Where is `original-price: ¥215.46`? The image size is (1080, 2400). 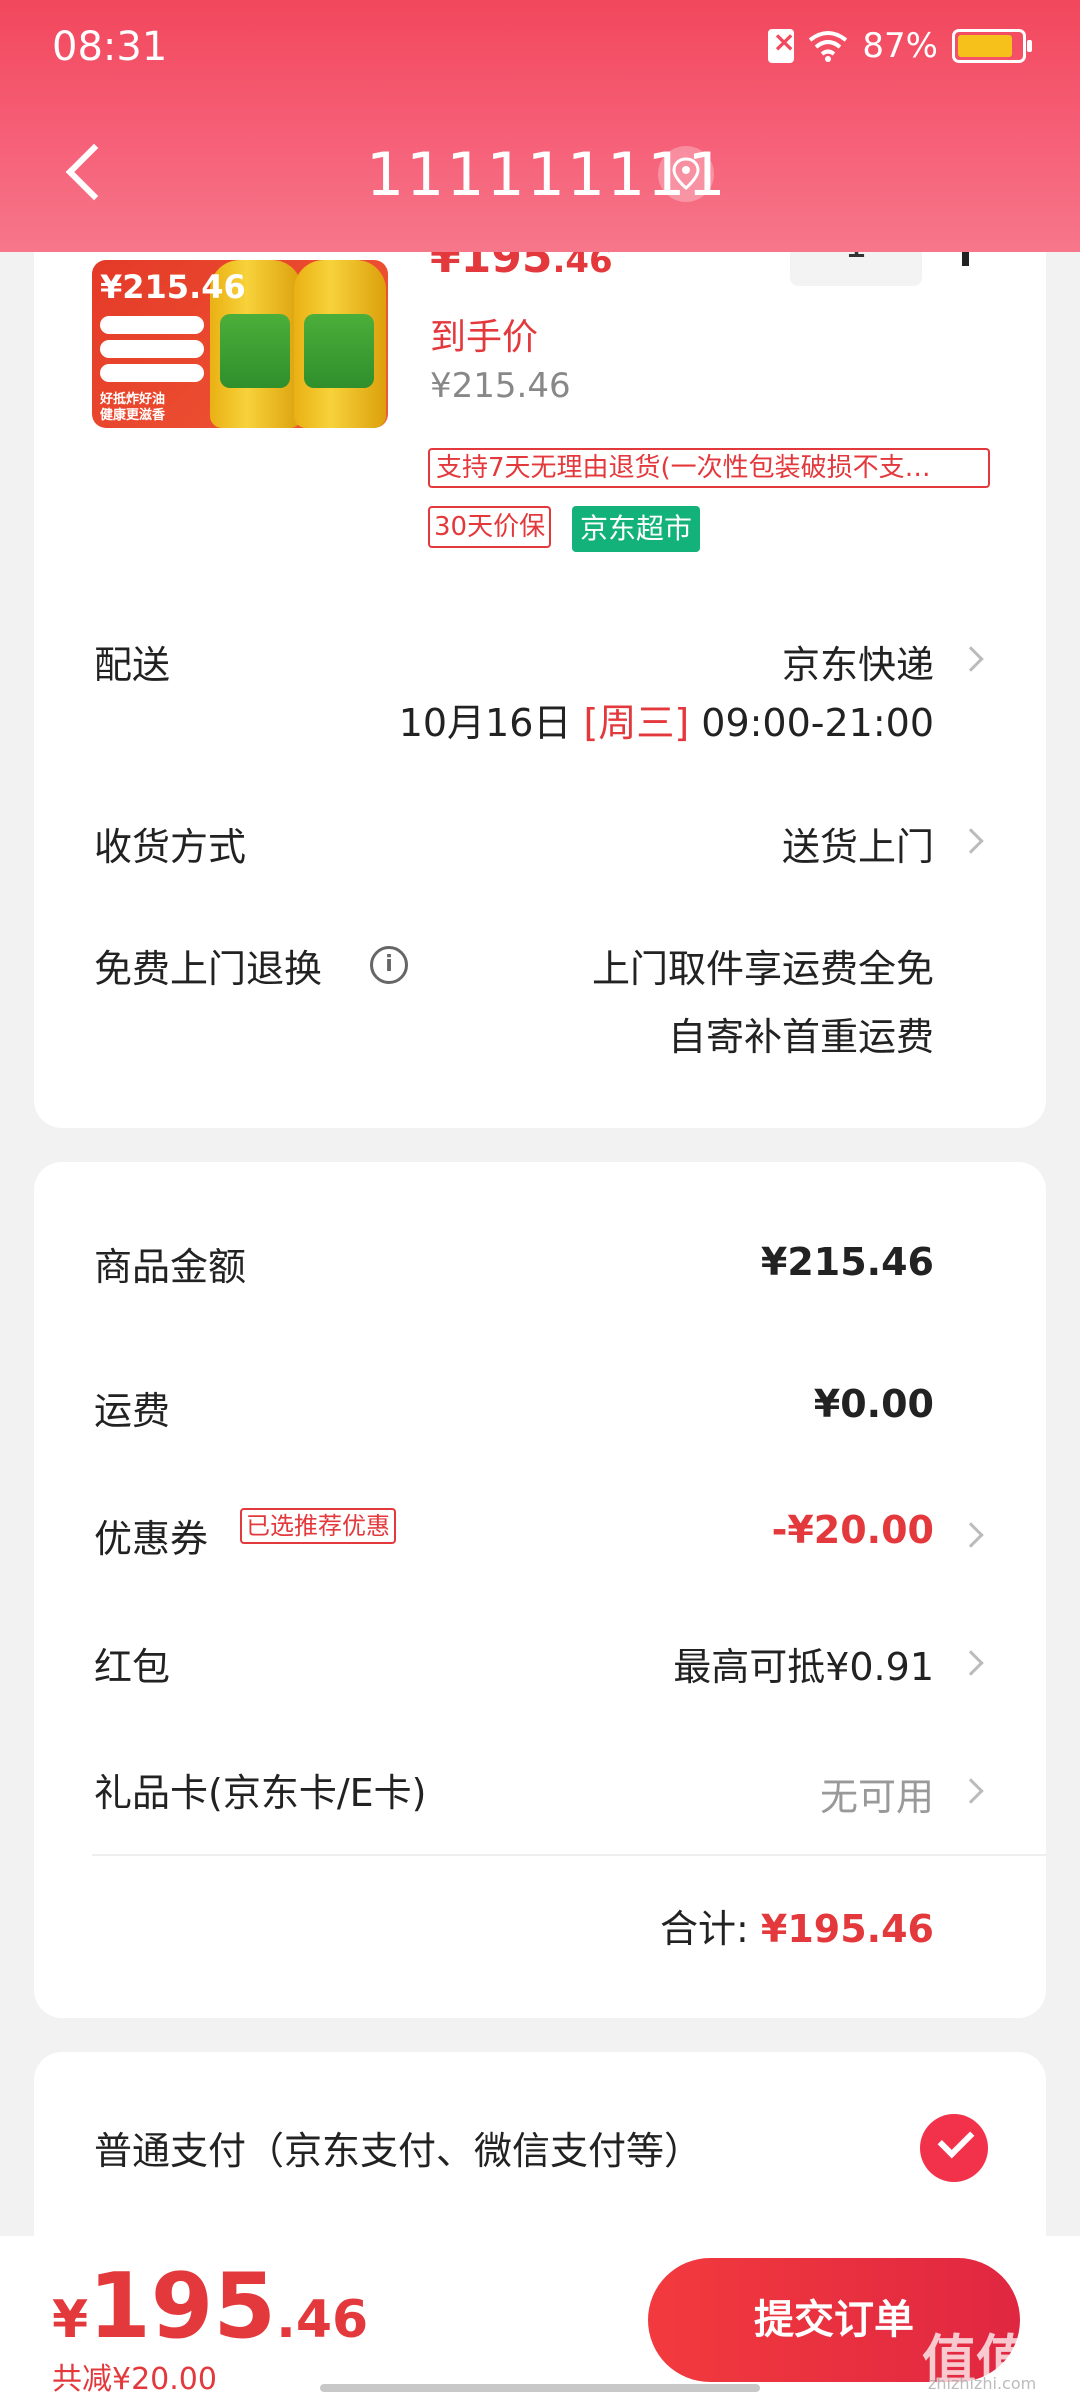 original-price: ¥215.46 is located at coordinates (500, 386).